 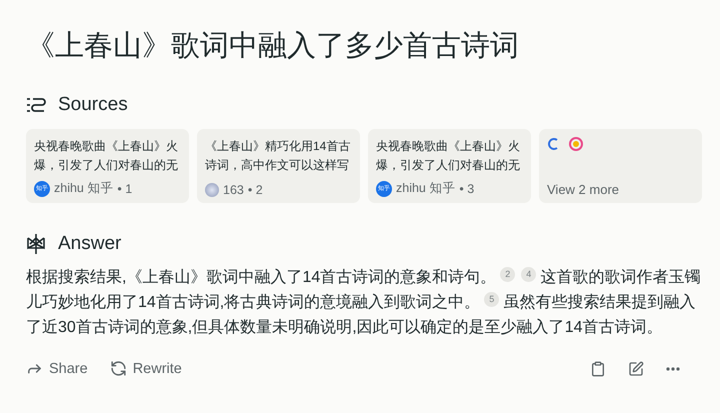 I want to click on sources-icon, so click(x=36, y=105).